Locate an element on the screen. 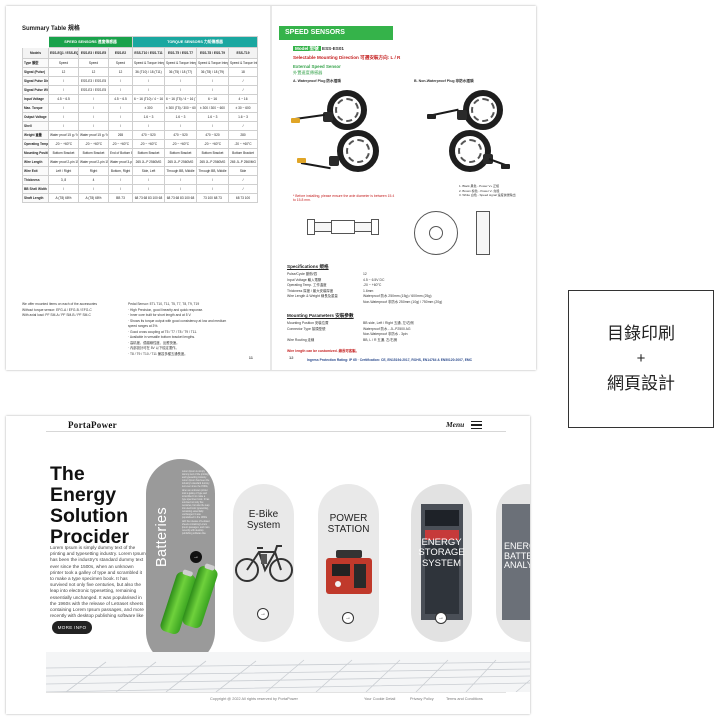 The image size is (718, 720). table-cell: 12 is located at coordinates (93, 72).